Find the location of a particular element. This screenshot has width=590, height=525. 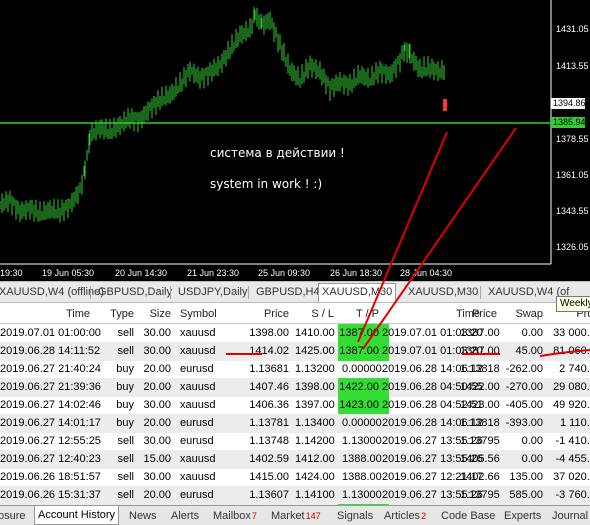

cell-open-time: 2019.06.27 14:01:17 is located at coordinates (50, 423).